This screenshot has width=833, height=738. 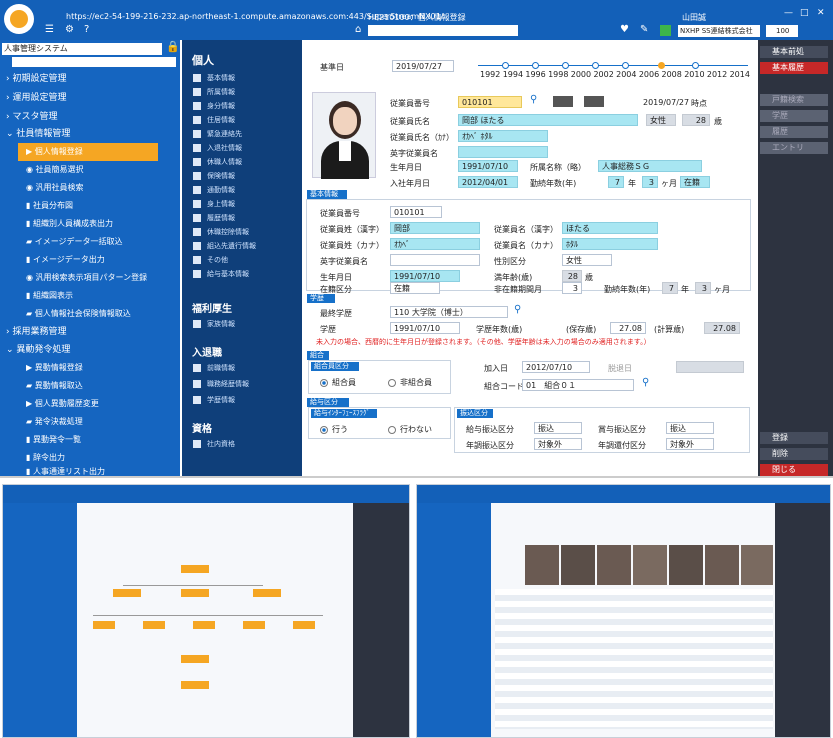 What do you see at coordinates (242, 218) in the screenshot?
I see `mid-item-10: 履歴情報` at bounding box center [242, 218].